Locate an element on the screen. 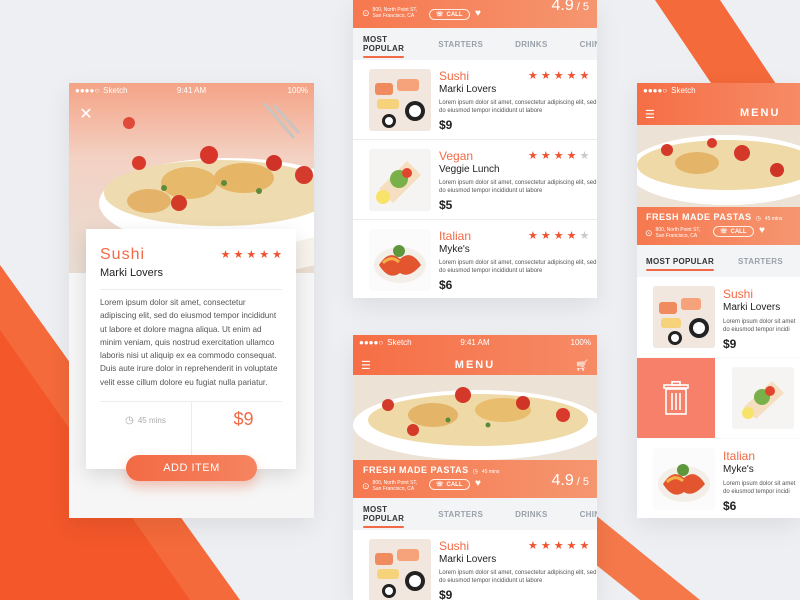 This screenshot has width=800, height=600. address: ⊙ 800, North Point ST, San Francisco, CA is located at coordinates (389, 13).